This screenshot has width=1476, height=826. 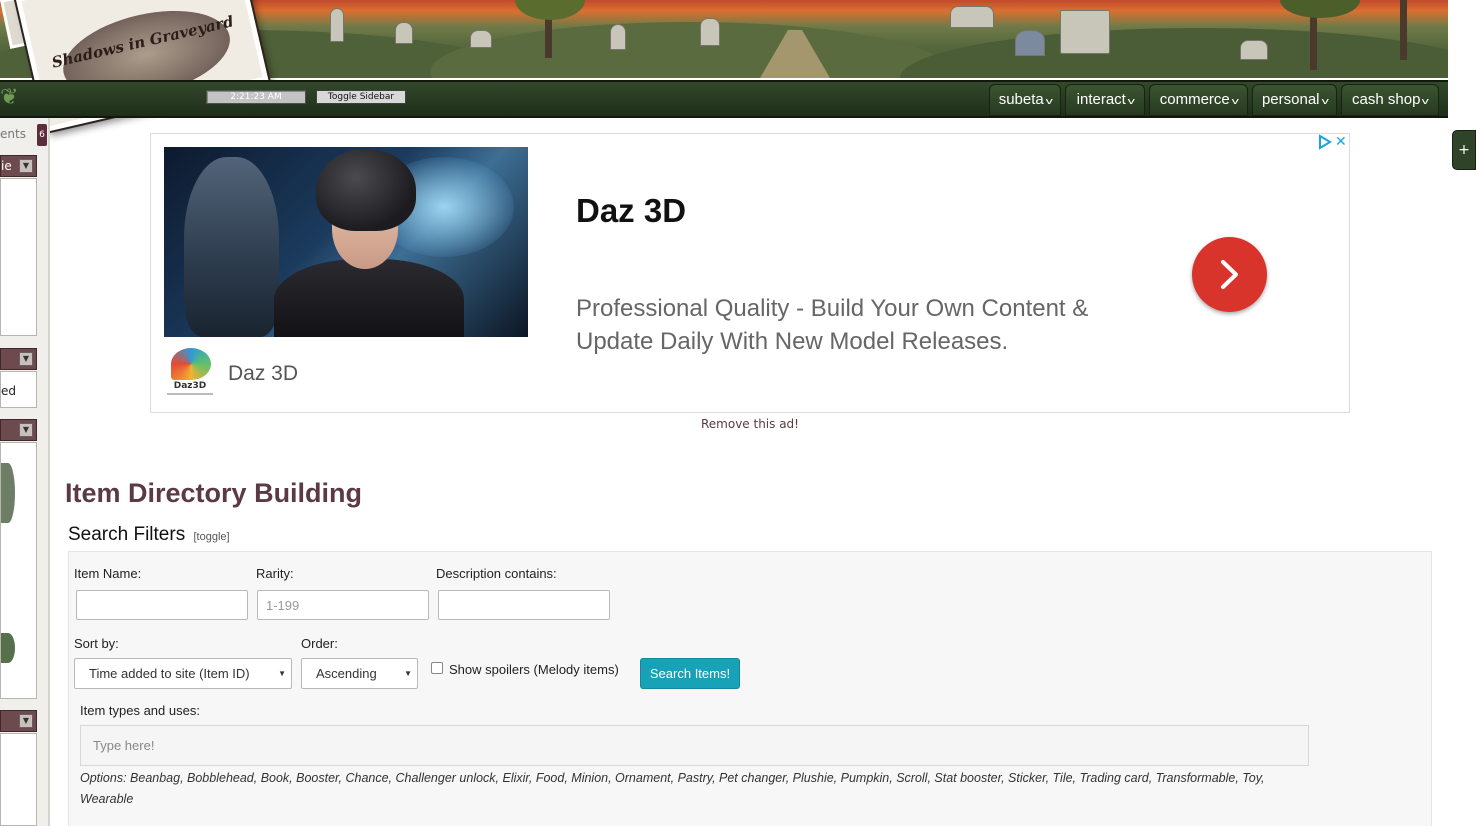 What do you see at coordinates (256, 97) in the screenshot?
I see `clock-display: 2:21:23 AM` at bounding box center [256, 97].